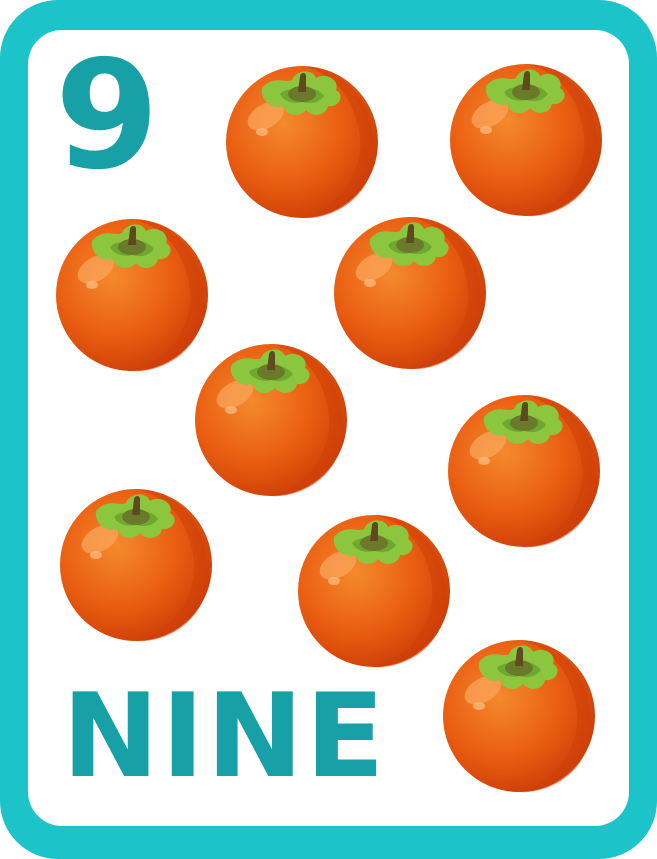  Describe the element at coordinates (107, 116) in the screenshot. I see `number-label: 9` at that location.